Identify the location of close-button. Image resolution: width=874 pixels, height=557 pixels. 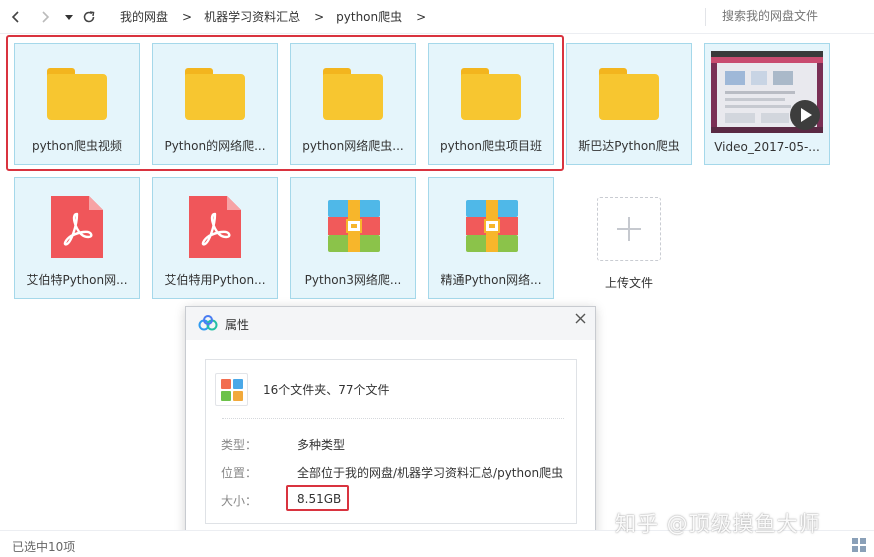
(580, 319).